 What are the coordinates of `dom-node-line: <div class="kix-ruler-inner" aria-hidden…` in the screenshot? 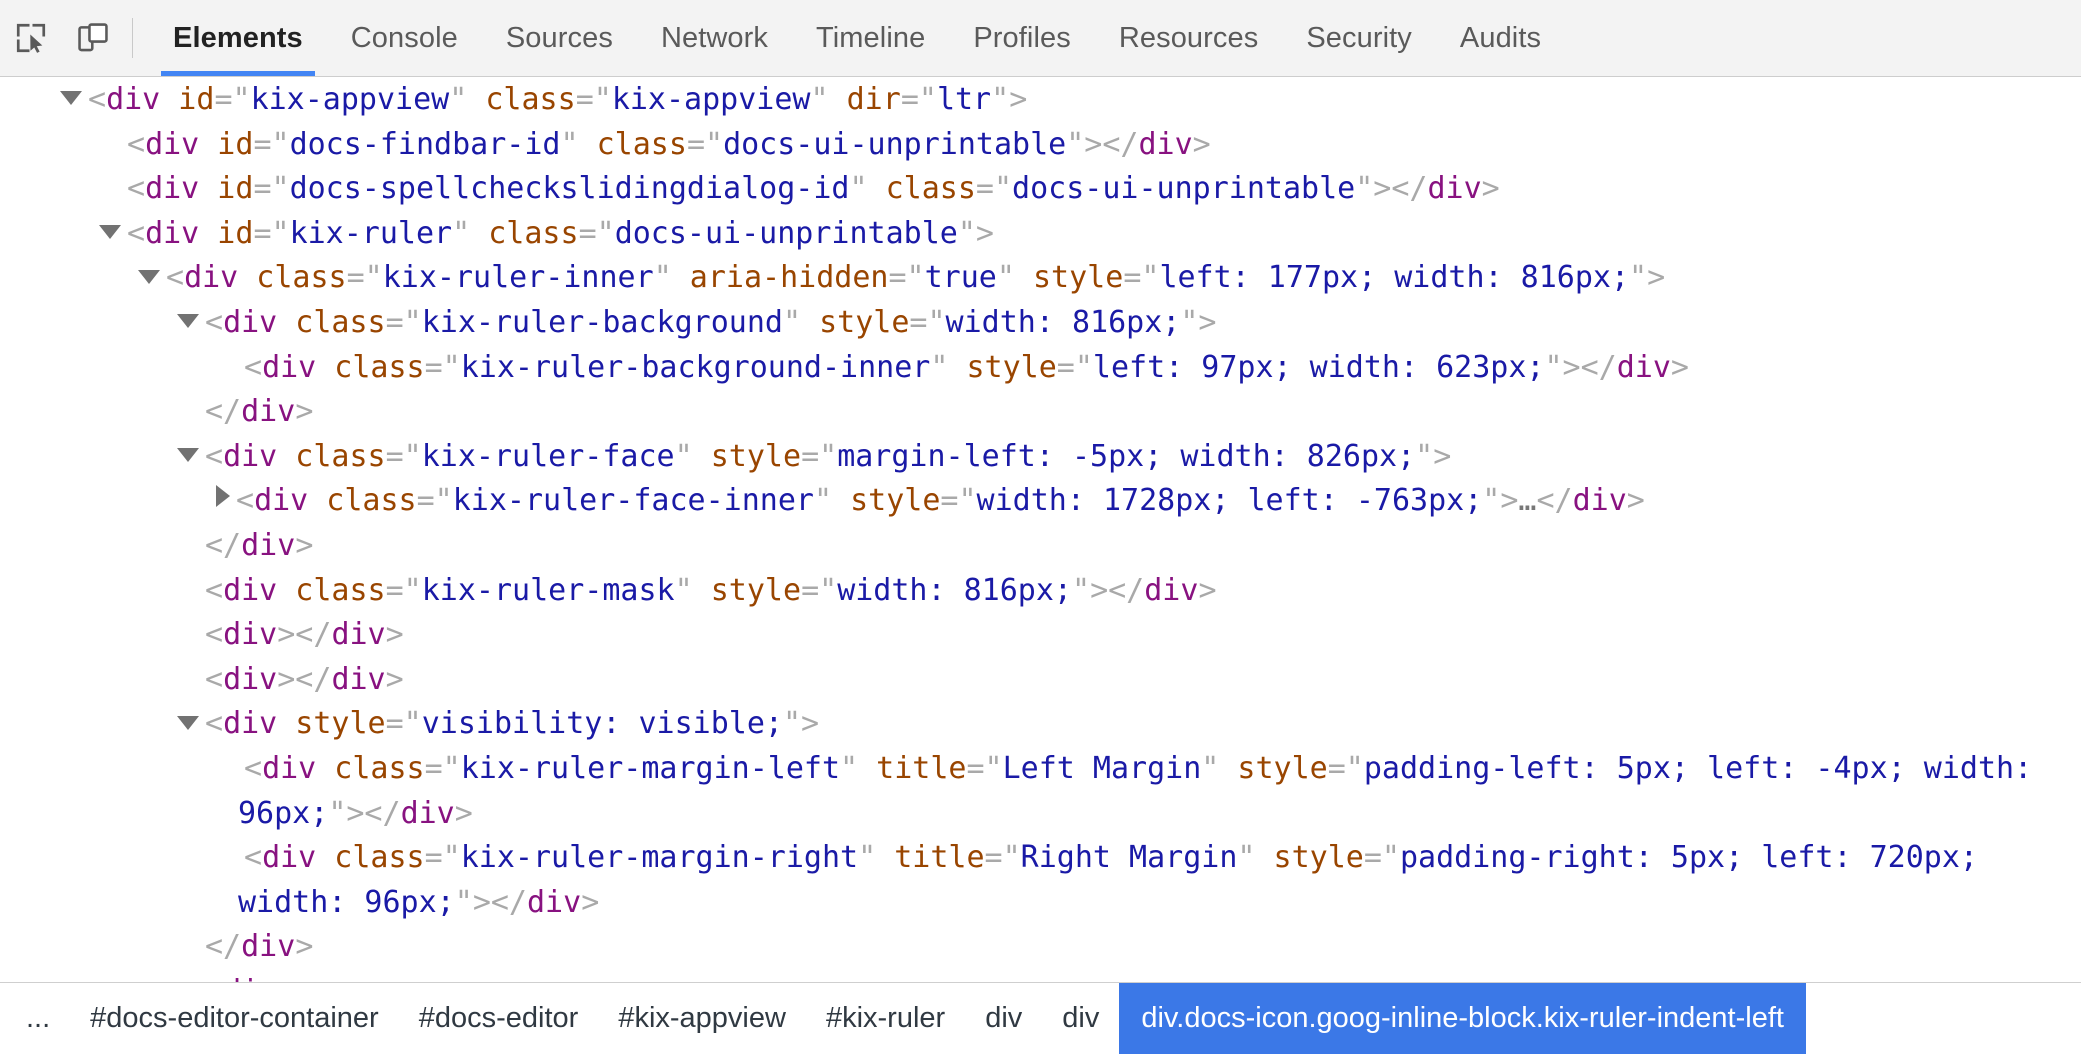 It's located at (1040, 278).